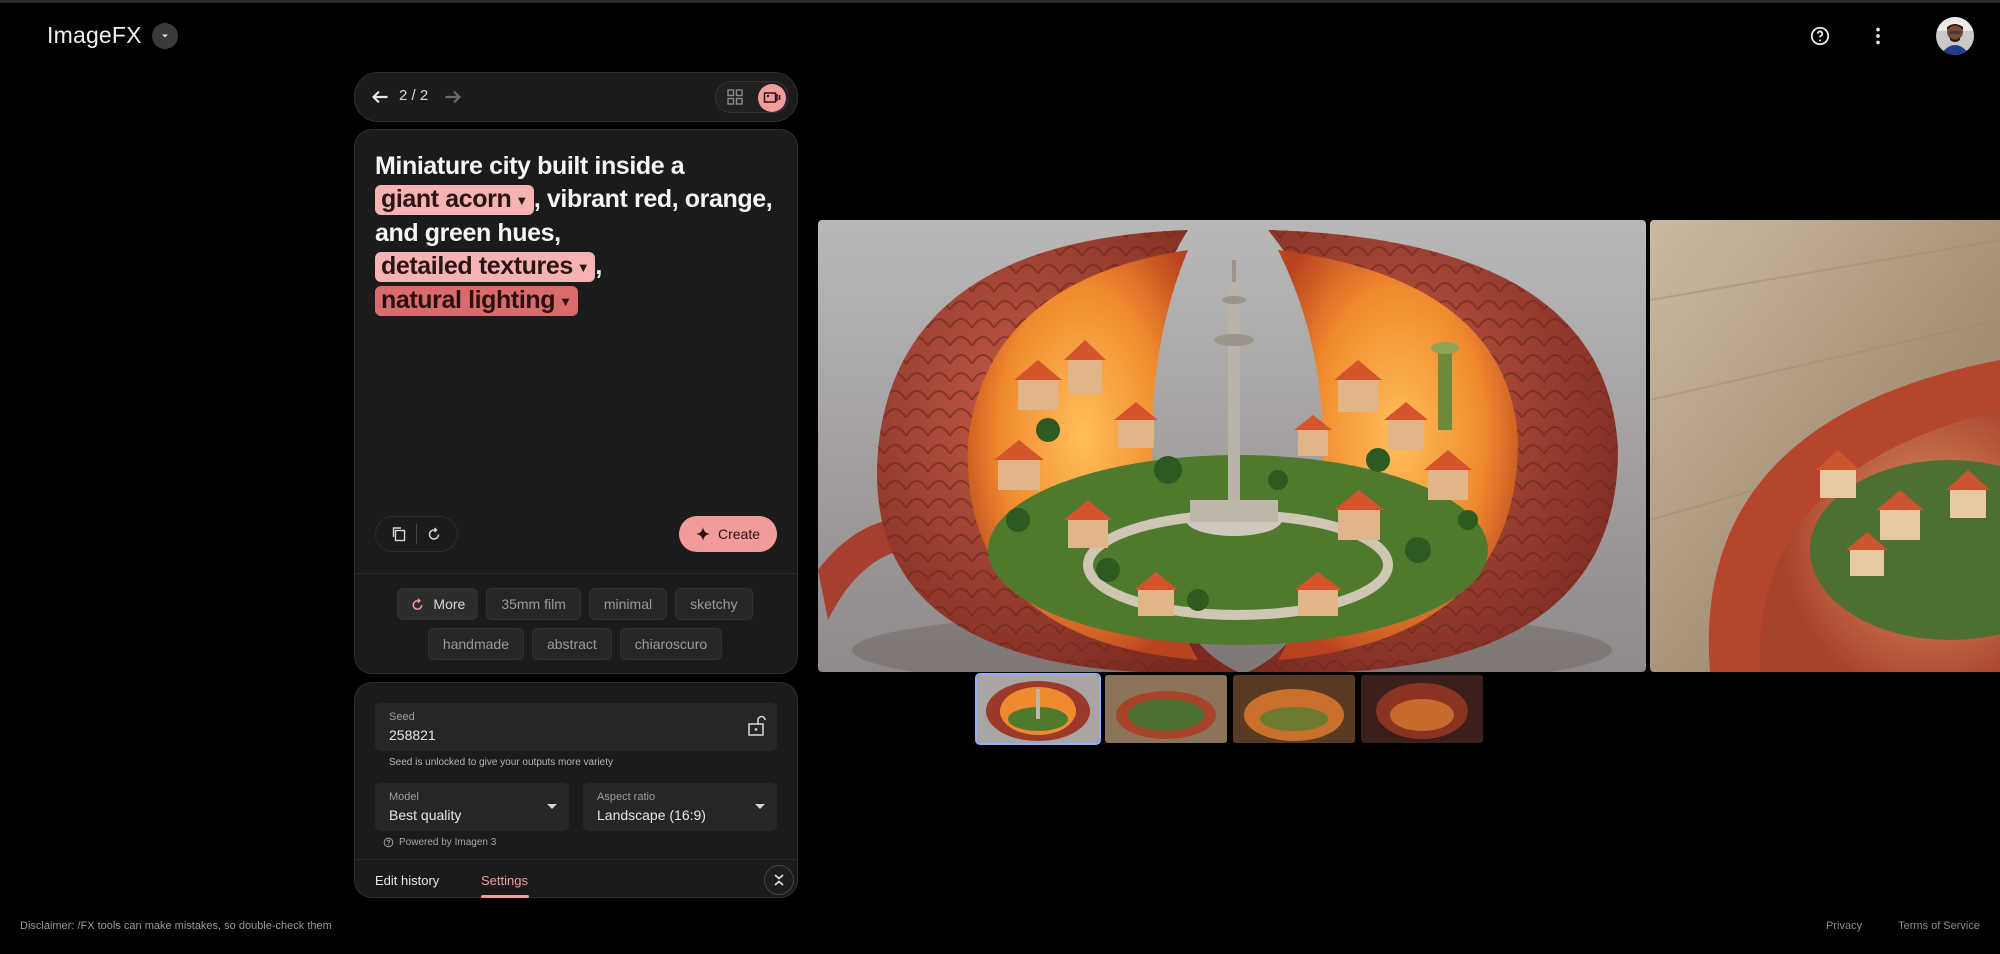 The image size is (2000, 954). I want to click on prompt-chip-label: natural lighting, so click(468, 299).